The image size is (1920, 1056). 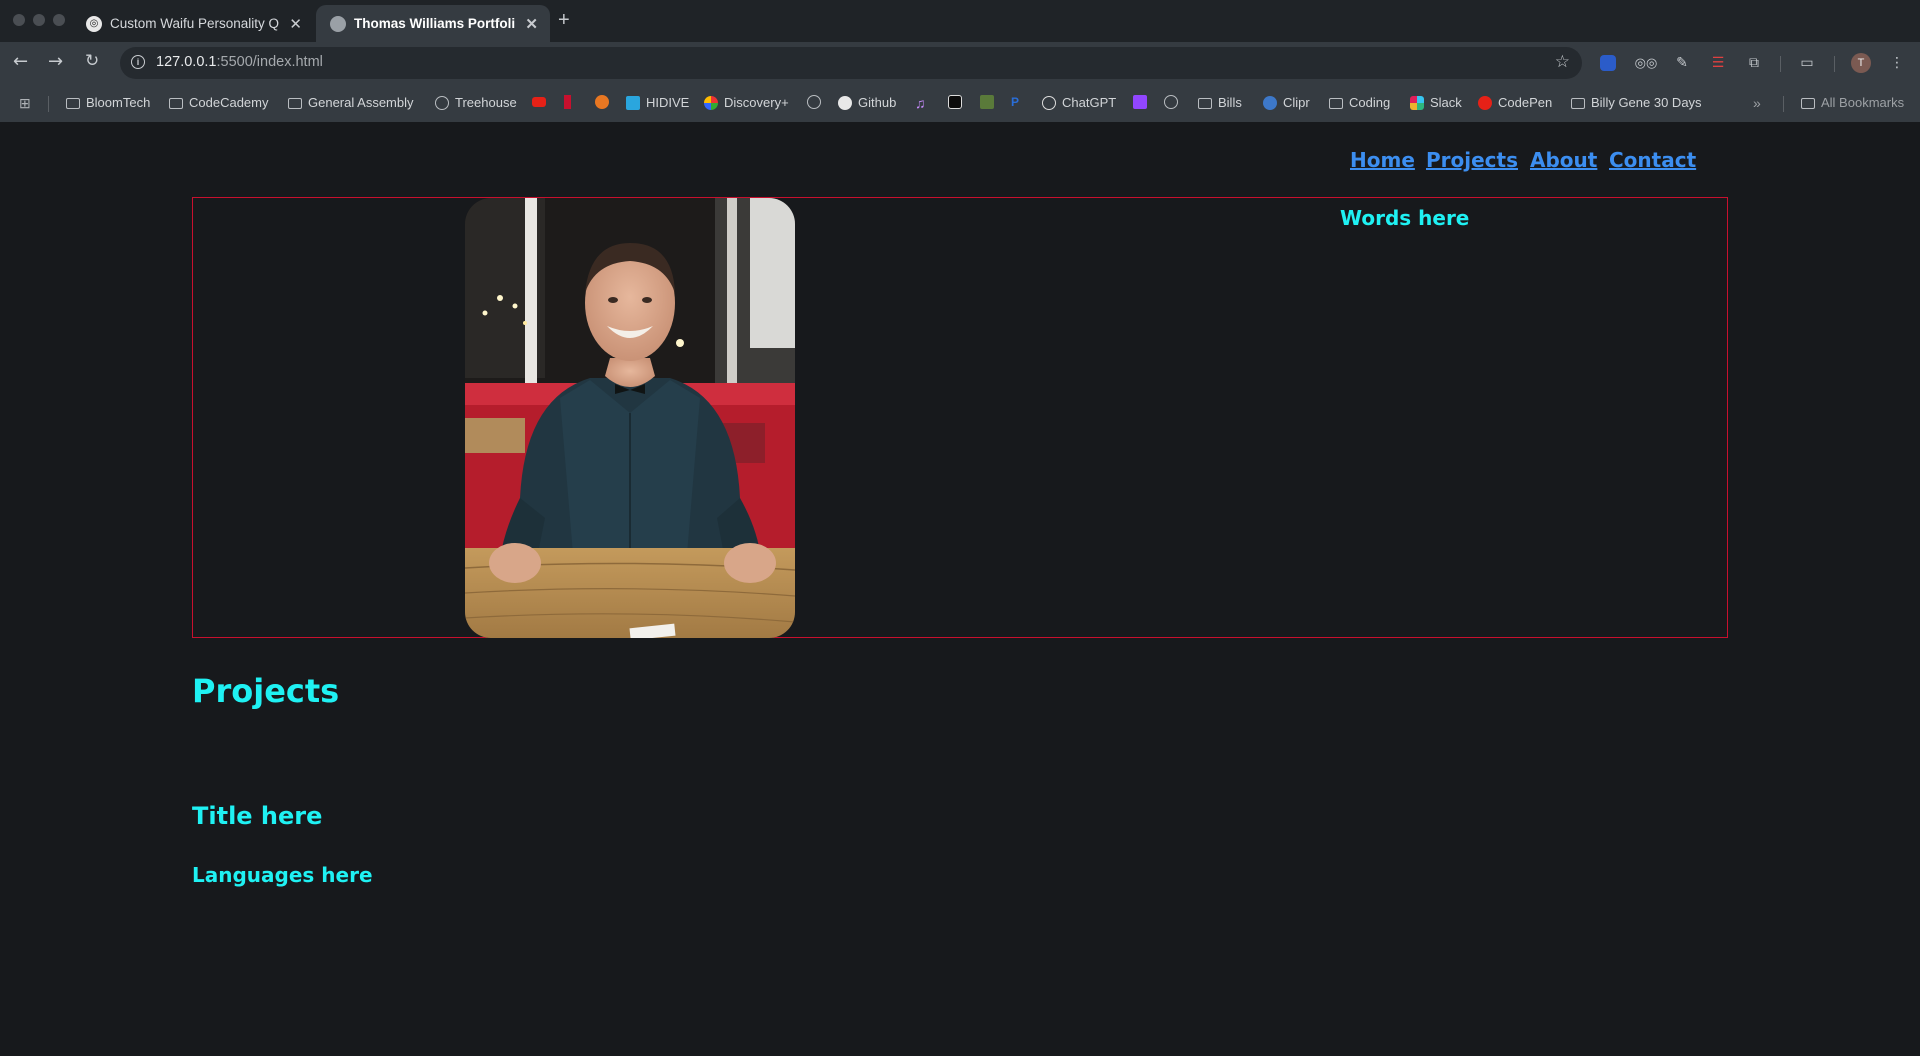 What do you see at coordinates (433, 23) in the screenshot?
I see `tab-portfolio: Thomas Williams Portfolio ✕` at bounding box center [433, 23].